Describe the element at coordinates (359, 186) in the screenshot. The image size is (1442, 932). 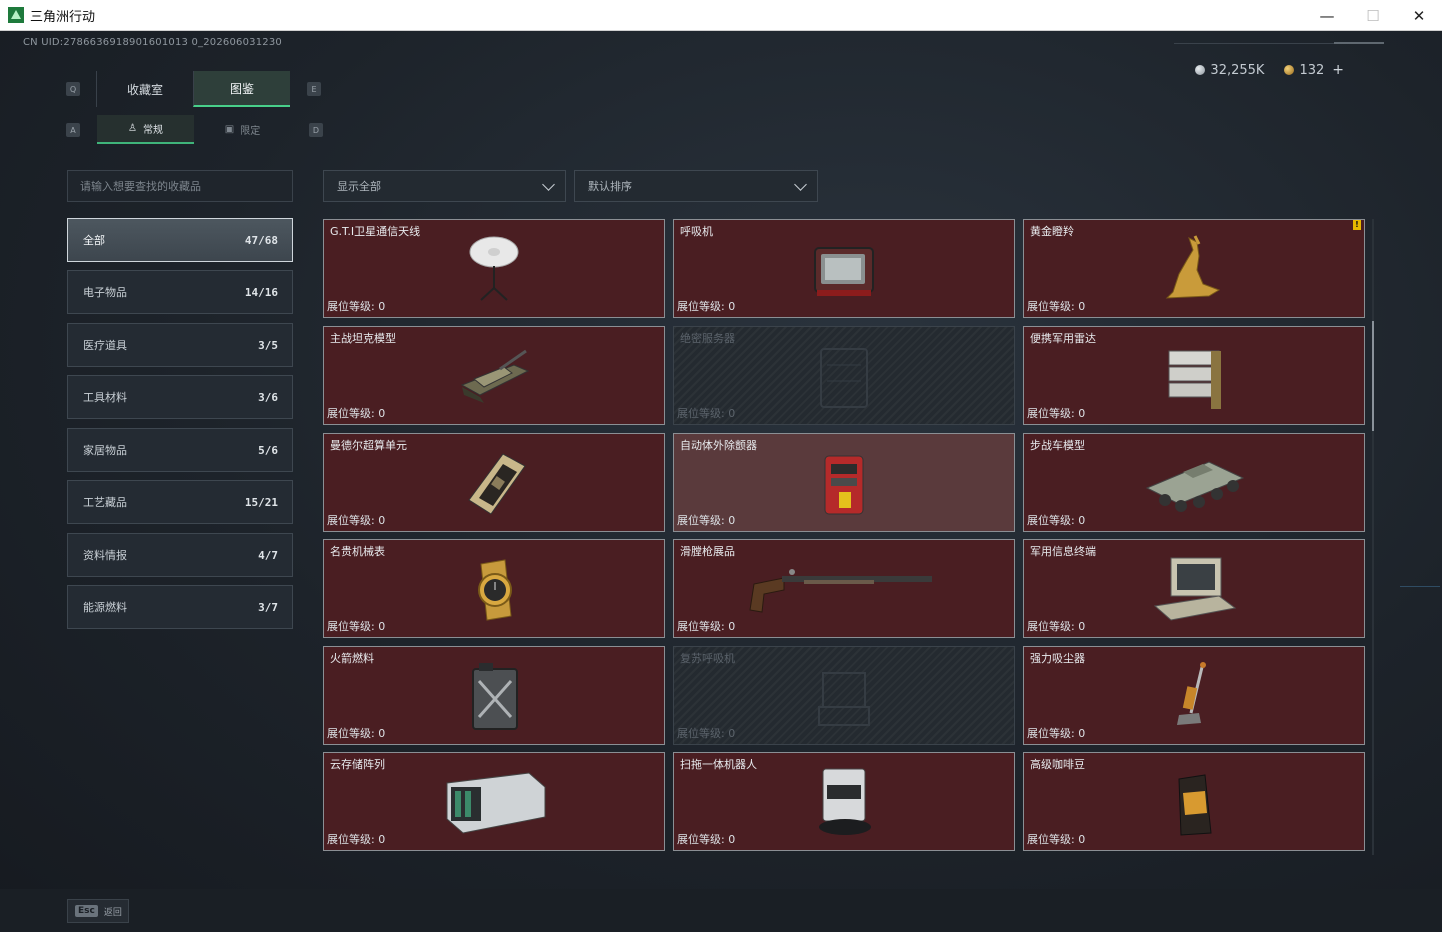
I see `filter-dropdown-value: 显示全部` at that location.